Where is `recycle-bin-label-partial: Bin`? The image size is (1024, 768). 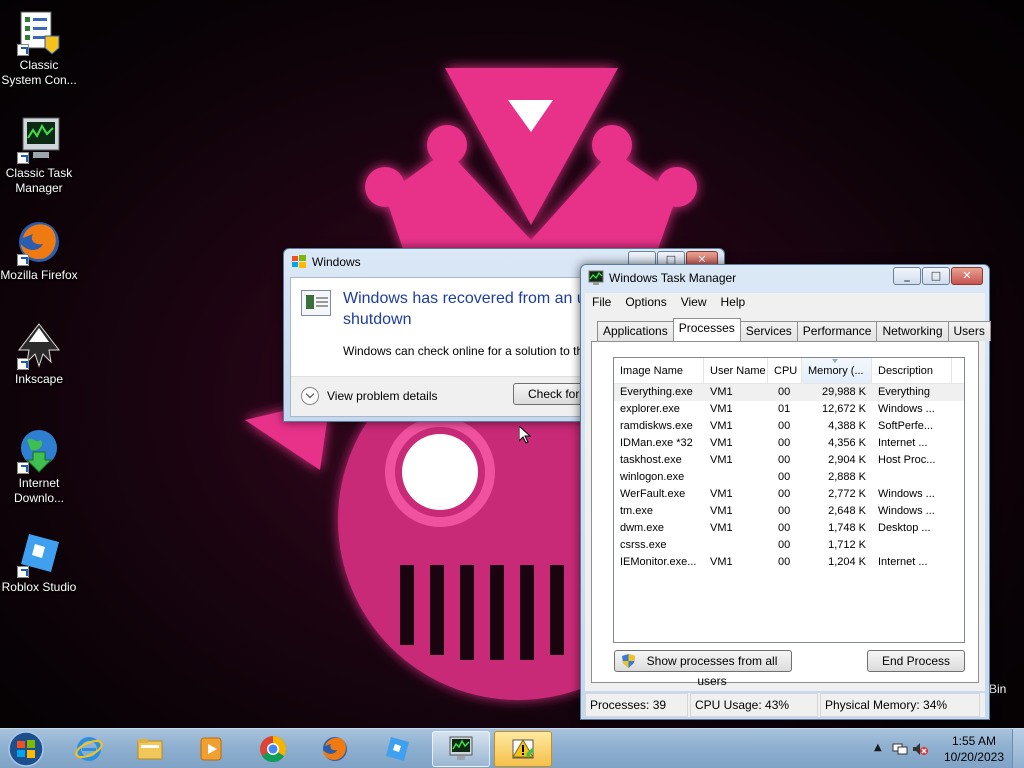
recycle-bin-label-partial: Bin is located at coordinates (997, 689).